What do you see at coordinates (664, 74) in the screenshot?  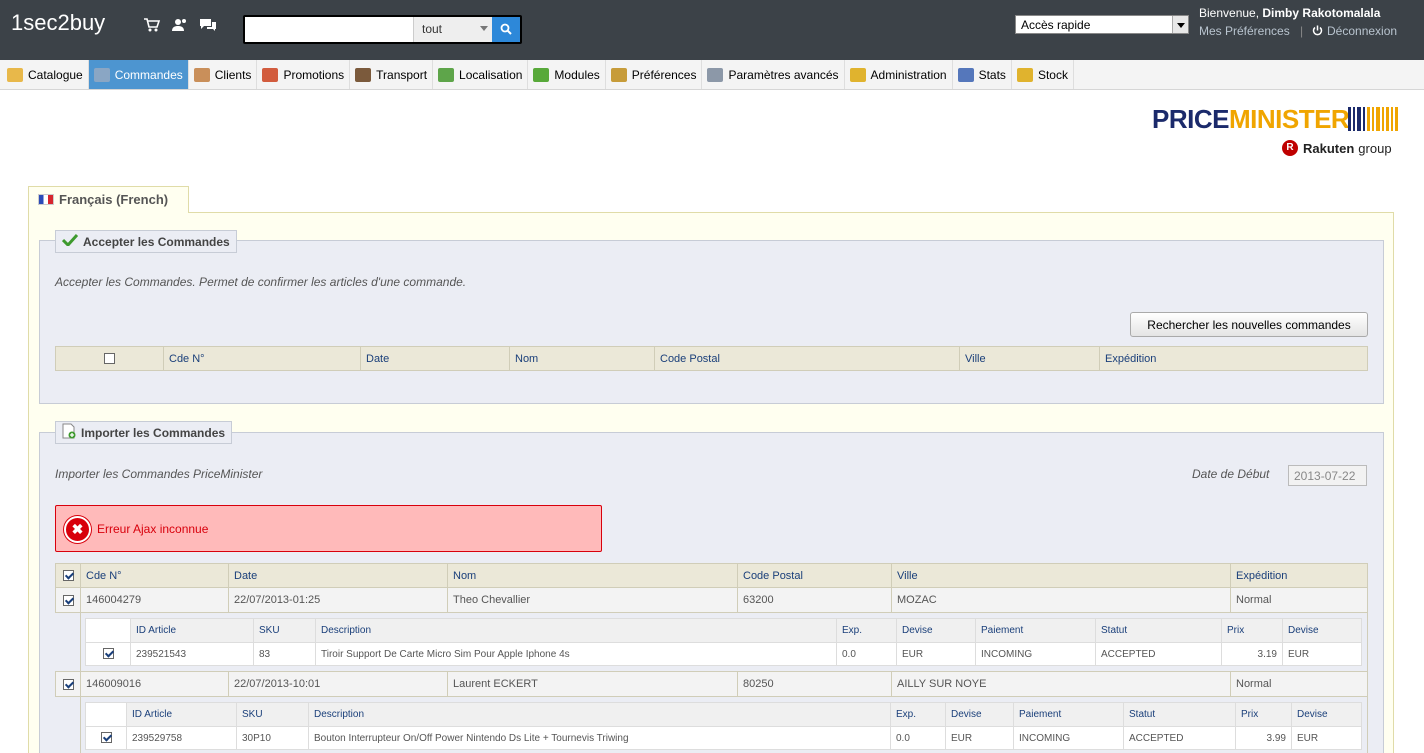 I see `nav-tab-label: Préférences` at bounding box center [664, 74].